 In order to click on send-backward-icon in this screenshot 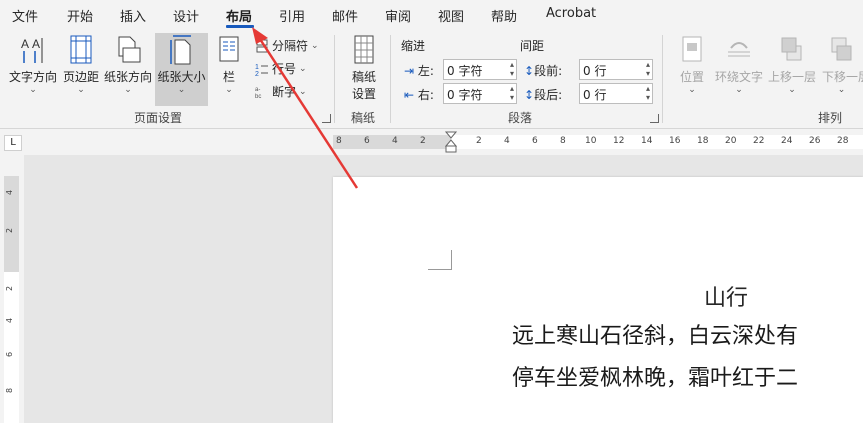, I will do `click(841, 49)`.